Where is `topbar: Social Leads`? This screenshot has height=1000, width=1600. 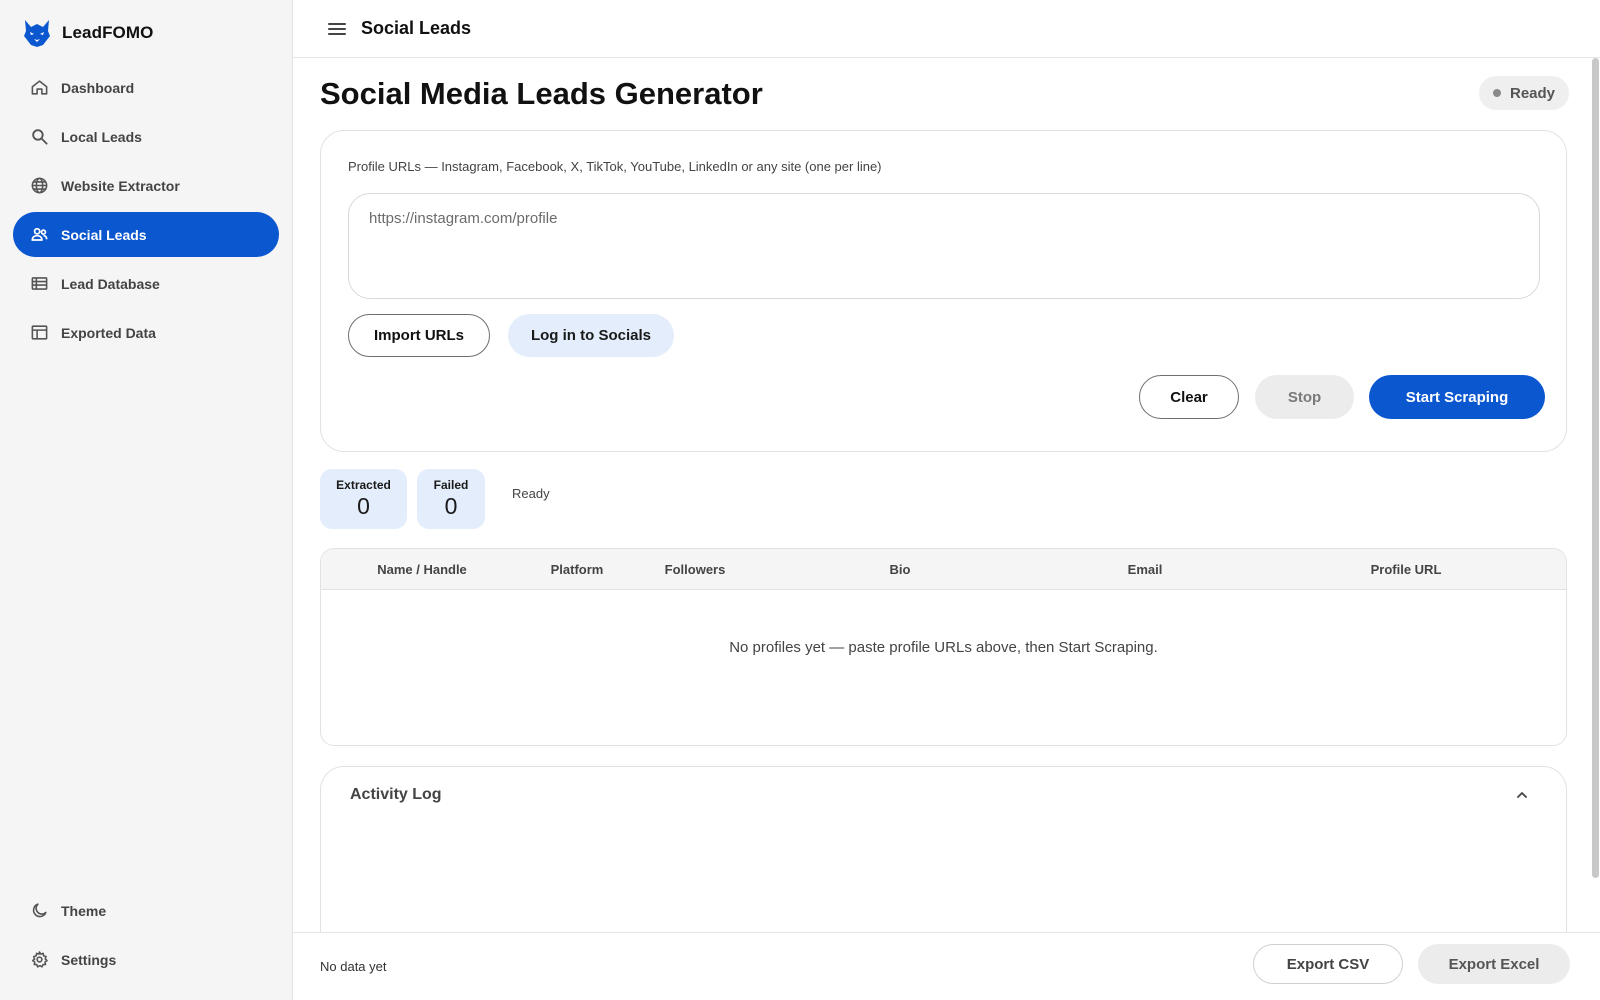 topbar: Social Leads is located at coordinates (946, 29).